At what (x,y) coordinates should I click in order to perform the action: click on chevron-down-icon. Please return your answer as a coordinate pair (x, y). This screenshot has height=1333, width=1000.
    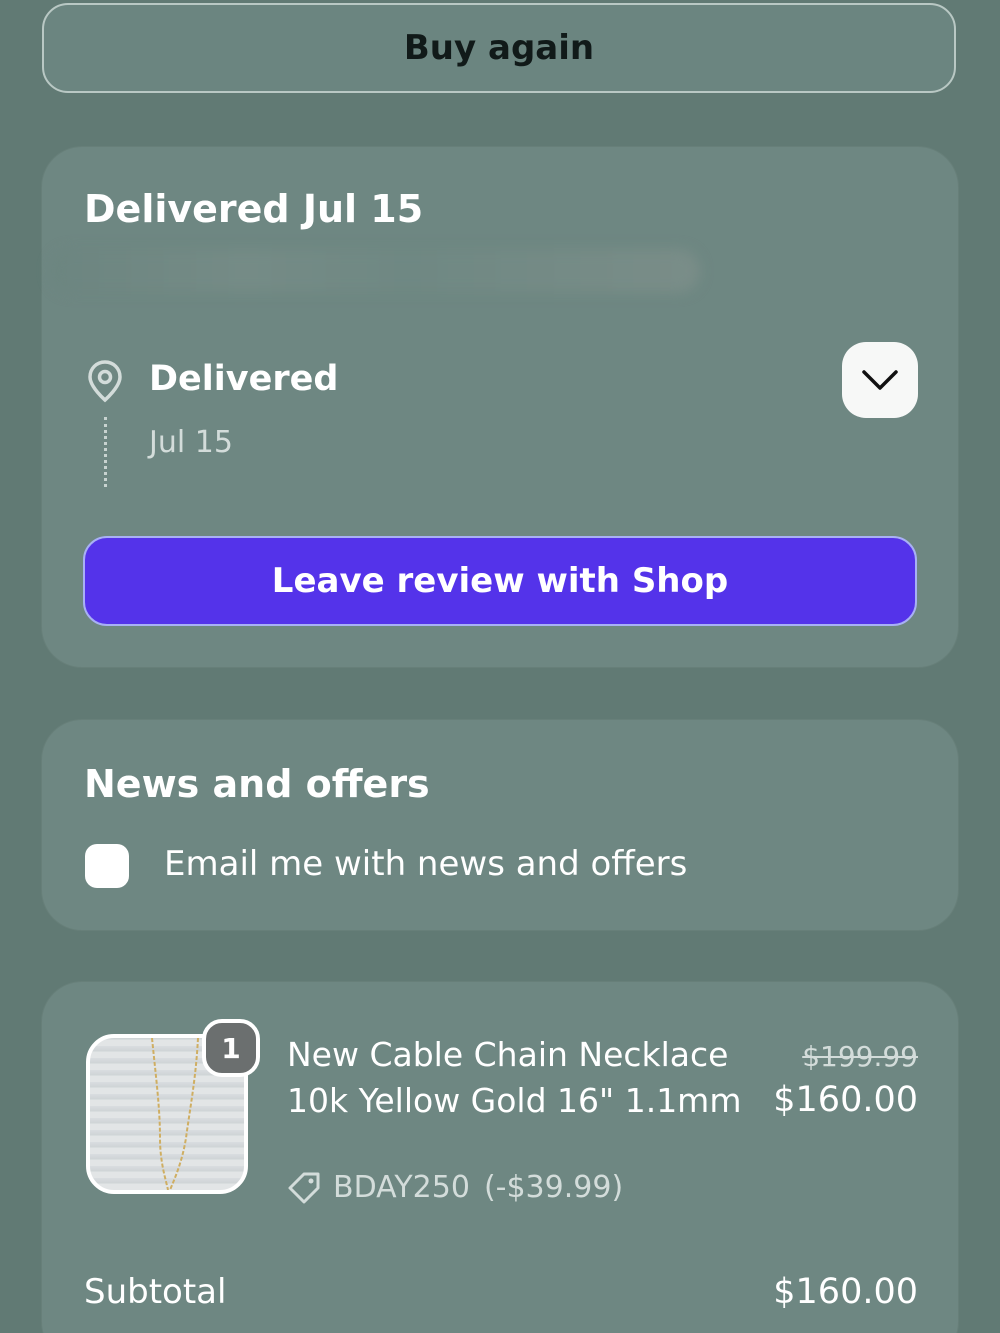
    Looking at the image, I should click on (880, 380).